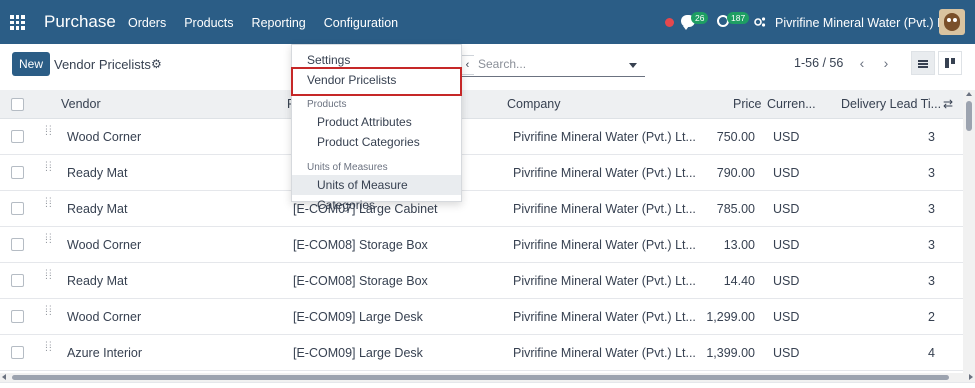  Describe the element at coordinates (80, 22) in the screenshot. I see `app-title: Purchase` at that location.